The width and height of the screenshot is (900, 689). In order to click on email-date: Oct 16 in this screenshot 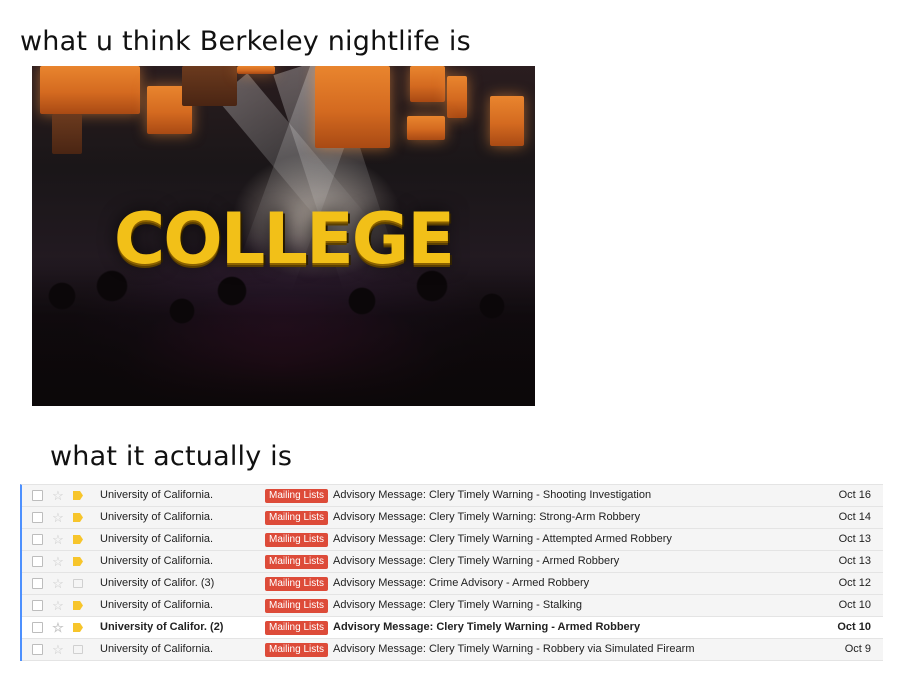, I will do `click(854, 495)`.